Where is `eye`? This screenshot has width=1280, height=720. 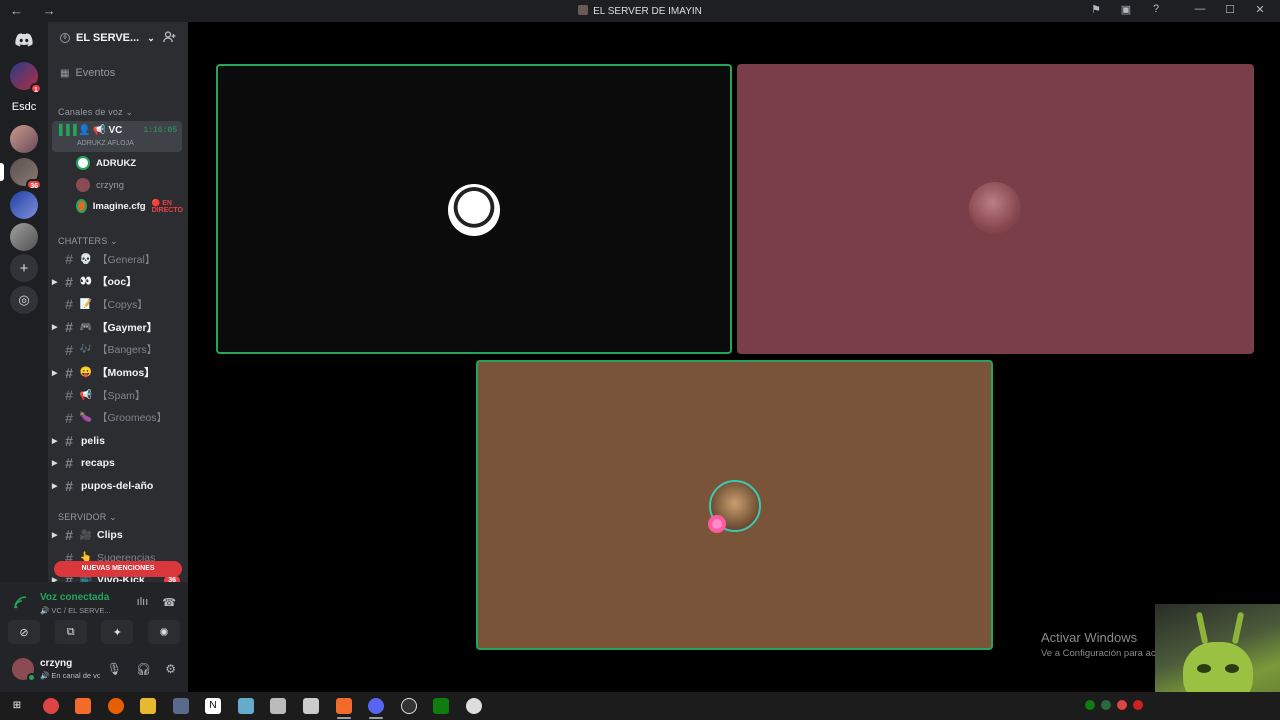
eye is located at coordinates (1232, 668).